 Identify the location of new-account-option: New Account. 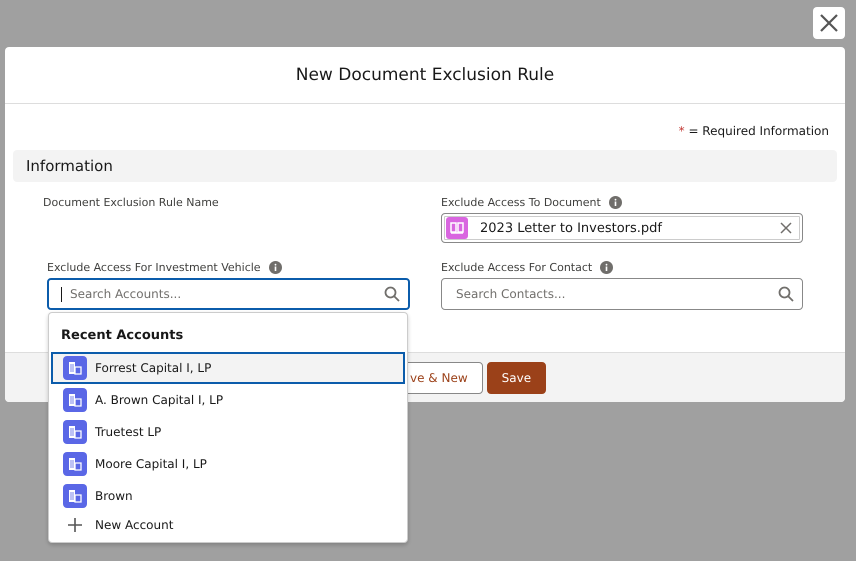
(228, 525).